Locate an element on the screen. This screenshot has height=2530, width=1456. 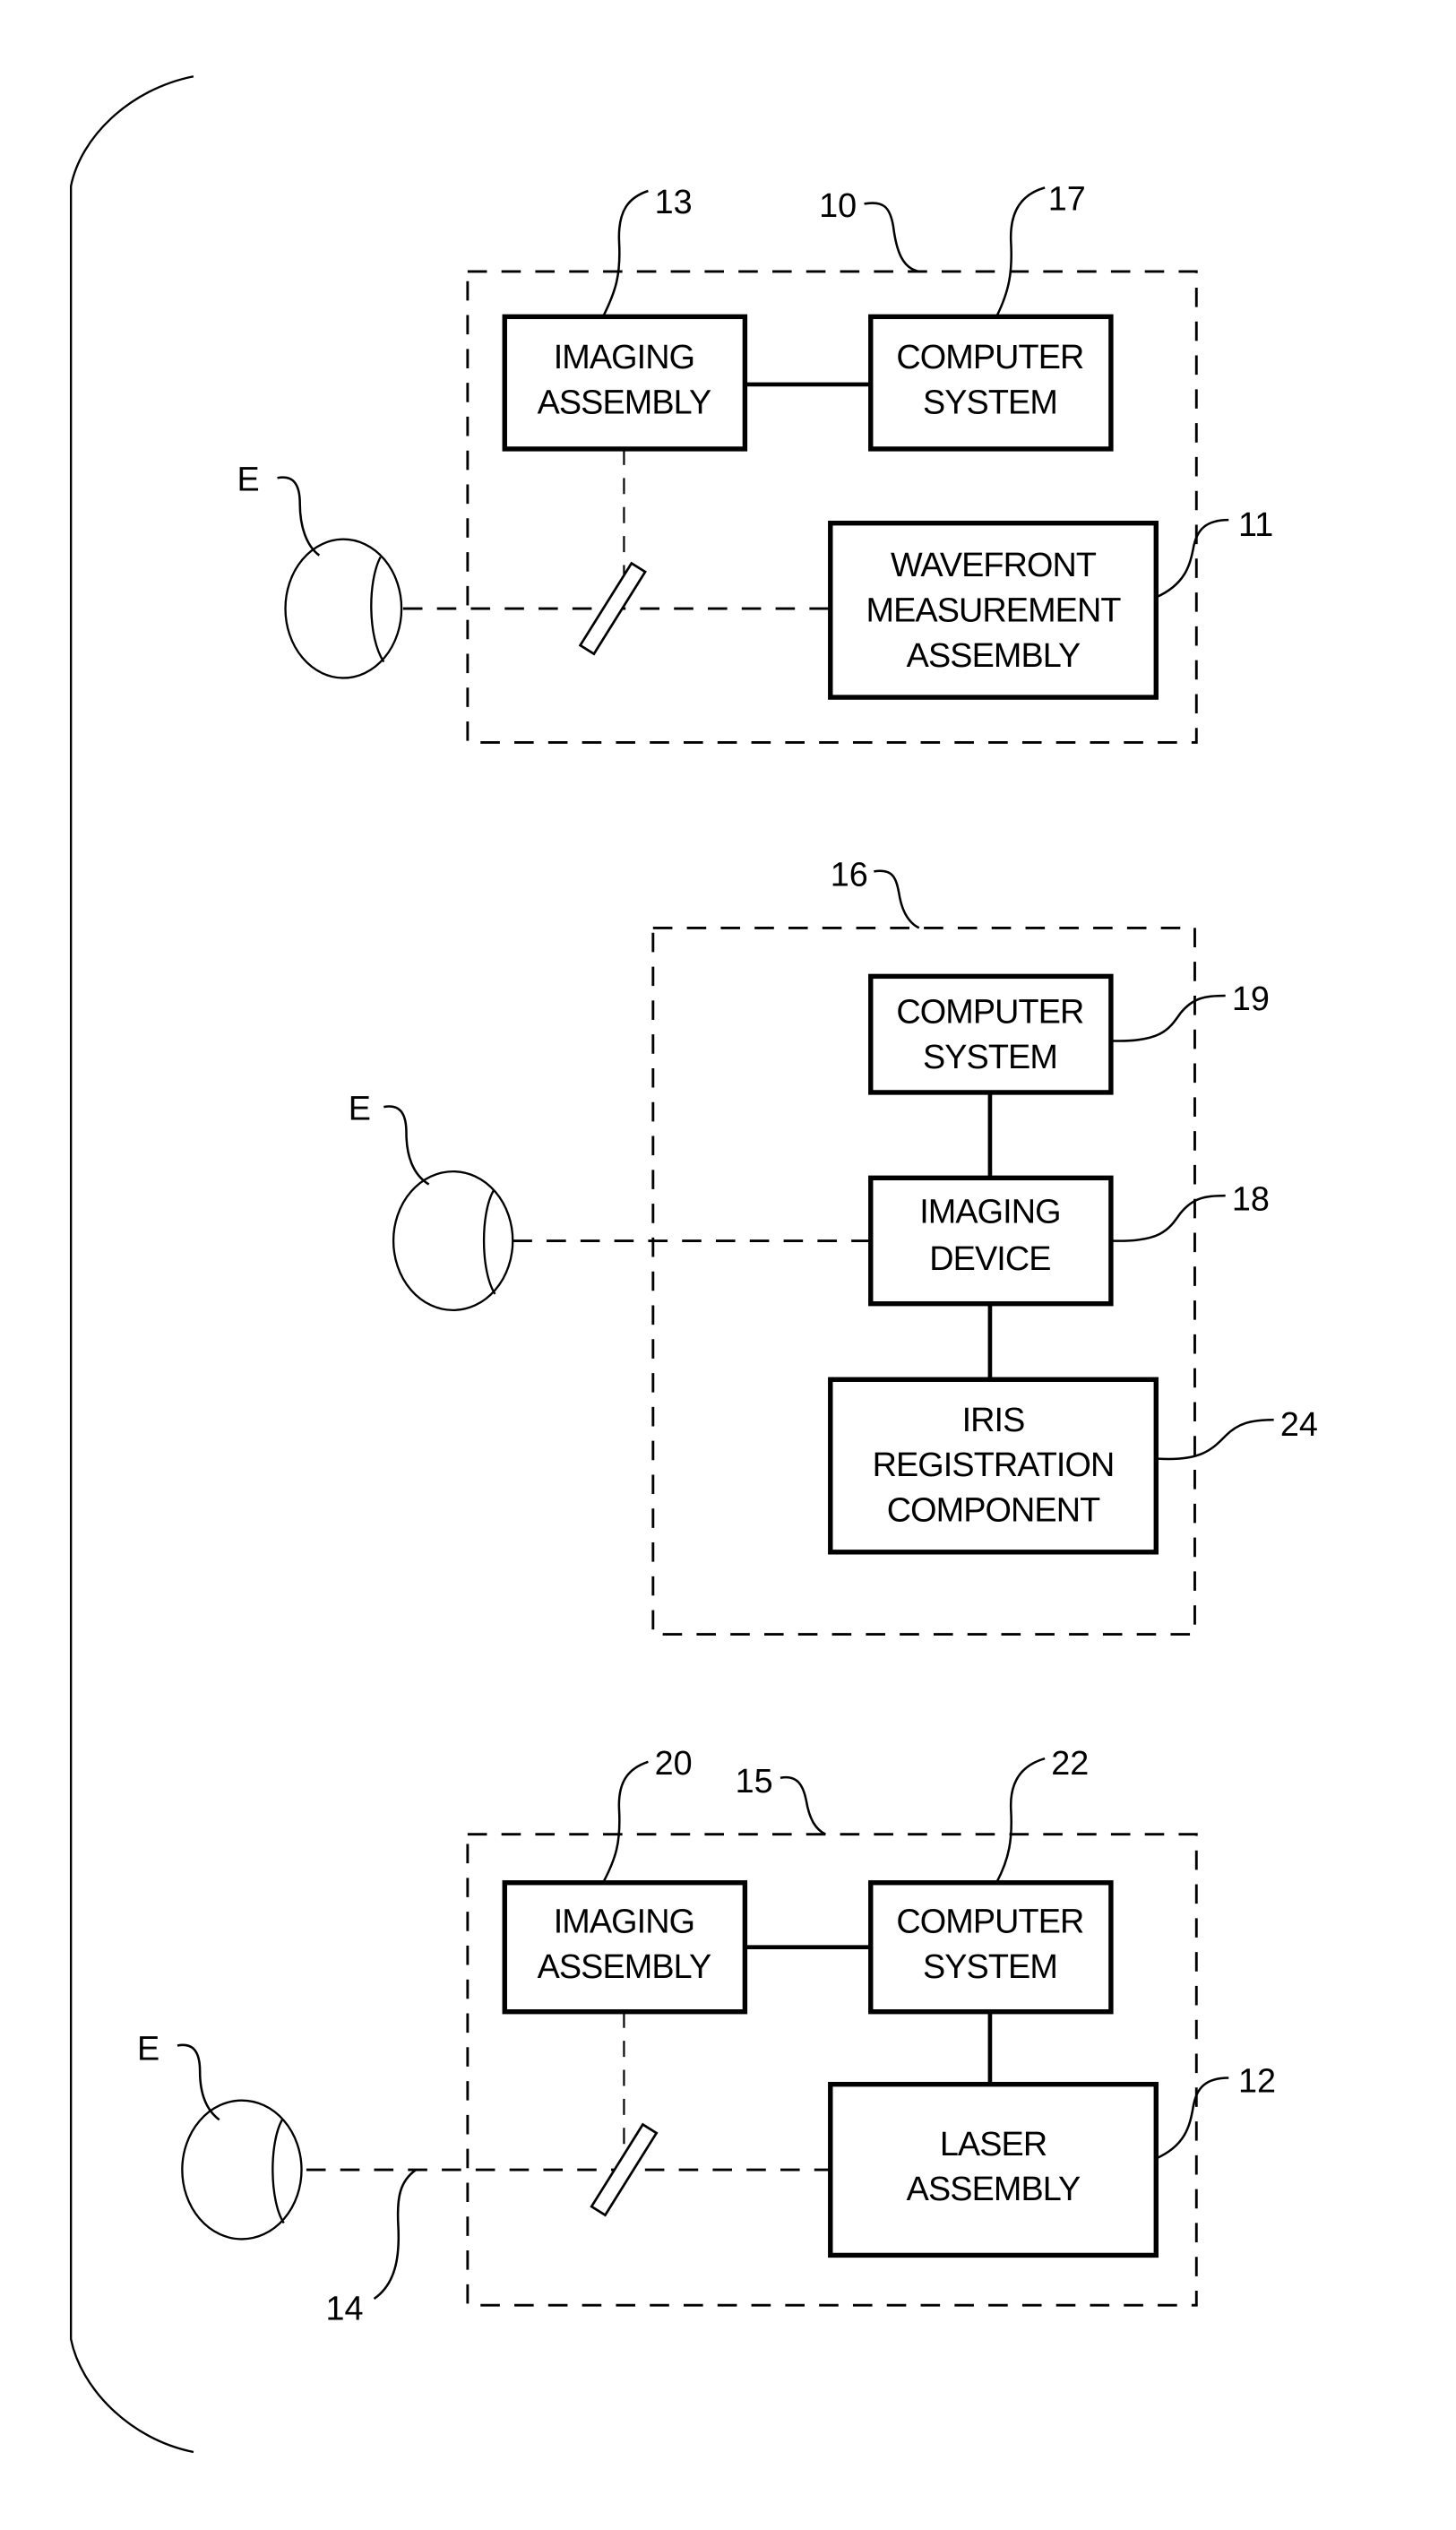
system-16-ref: 16 is located at coordinates (849, 875).